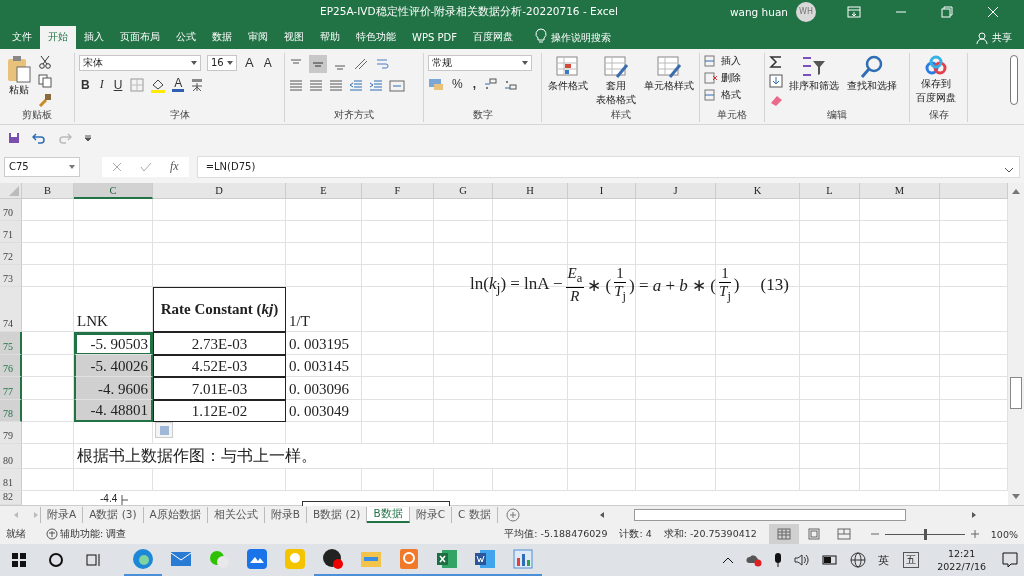  Describe the element at coordinates (858, 560) in the screenshot. I see `globe-icon` at that location.